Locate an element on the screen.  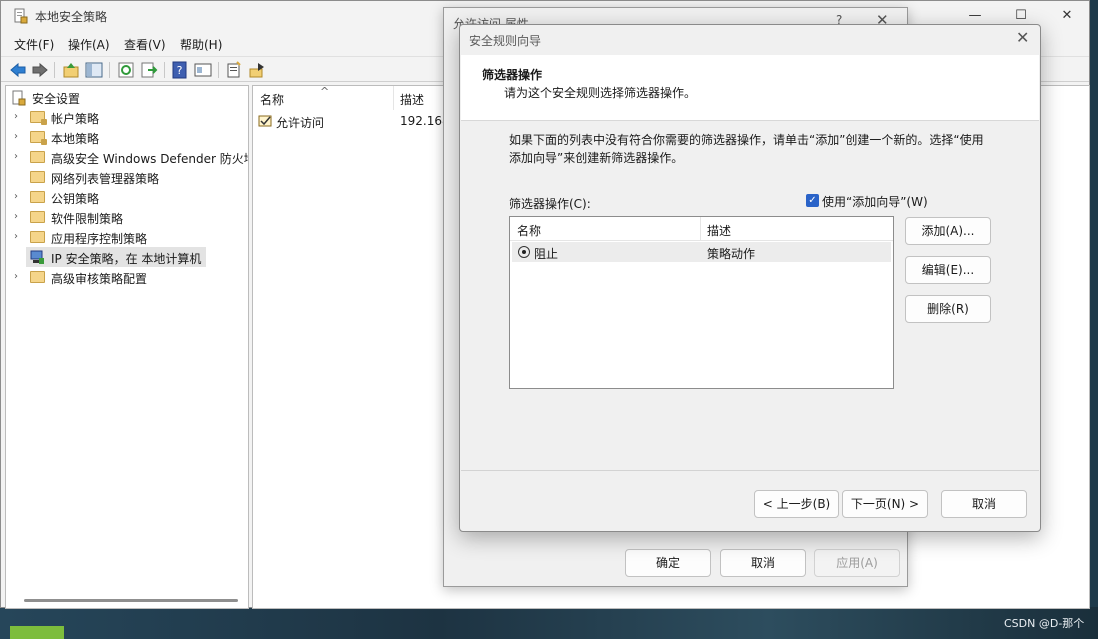
new-policy-icon is located at coordinates (234, 70).